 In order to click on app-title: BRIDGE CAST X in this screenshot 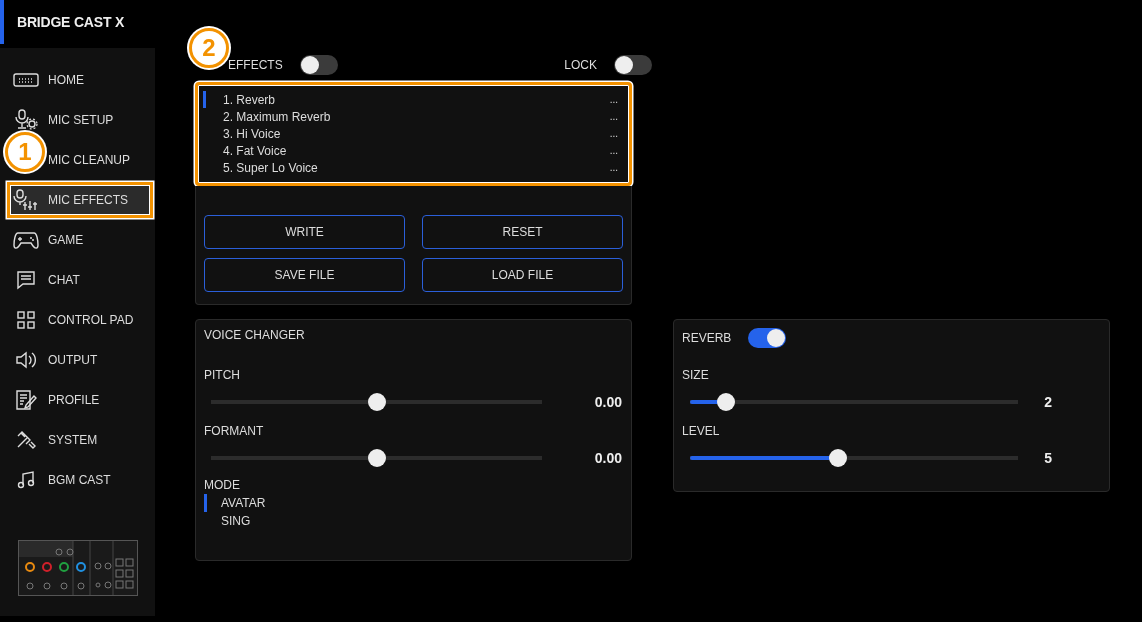, I will do `click(71, 22)`.